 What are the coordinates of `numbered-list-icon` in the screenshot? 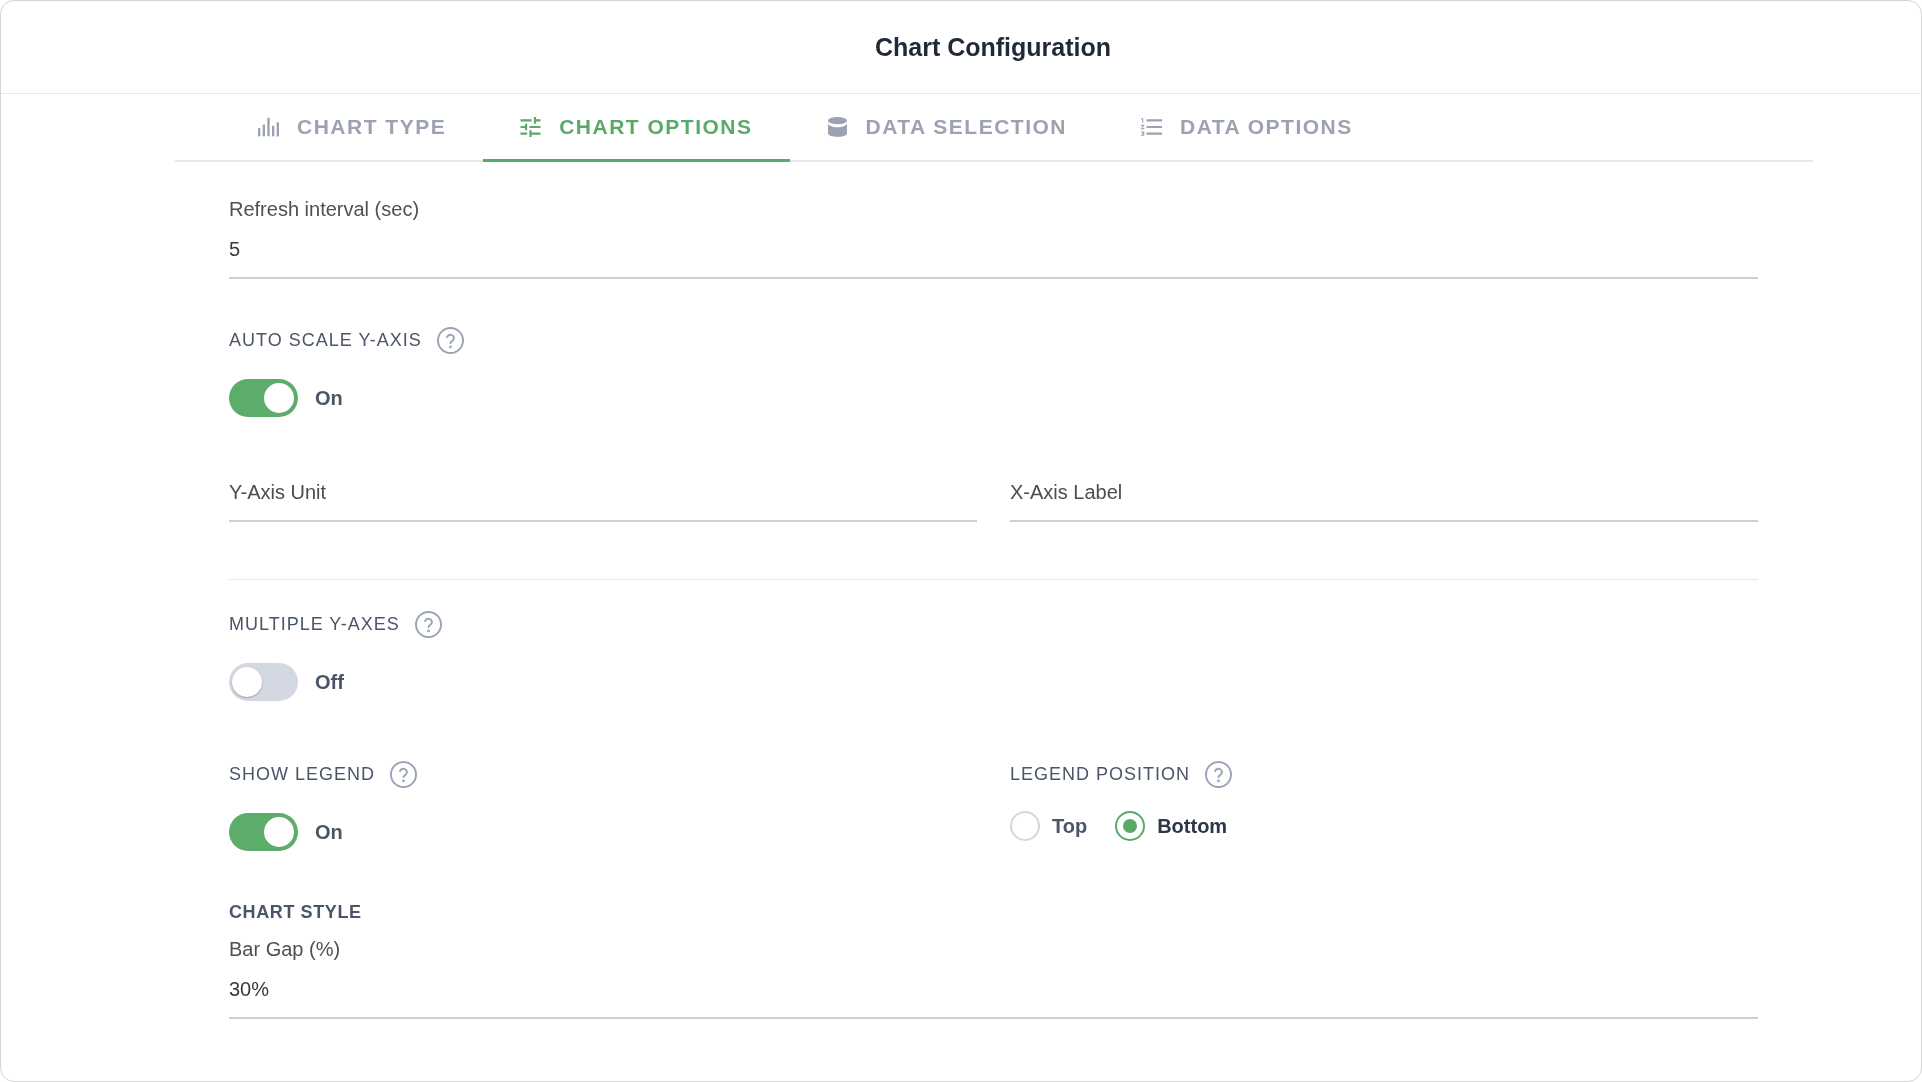 It's located at (1151, 126).